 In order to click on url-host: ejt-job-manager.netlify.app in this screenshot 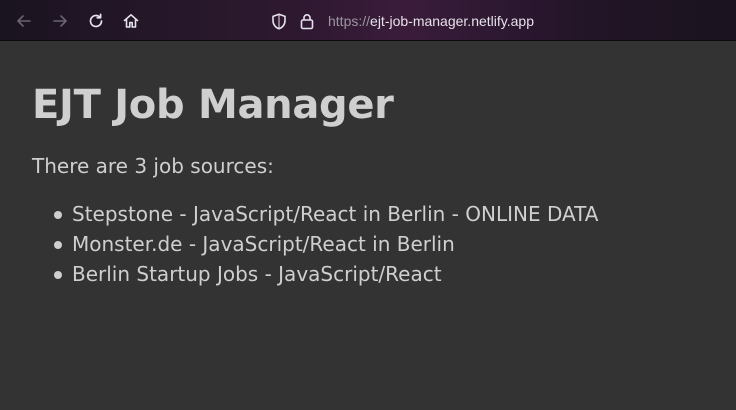, I will do `click(452, 21)`.